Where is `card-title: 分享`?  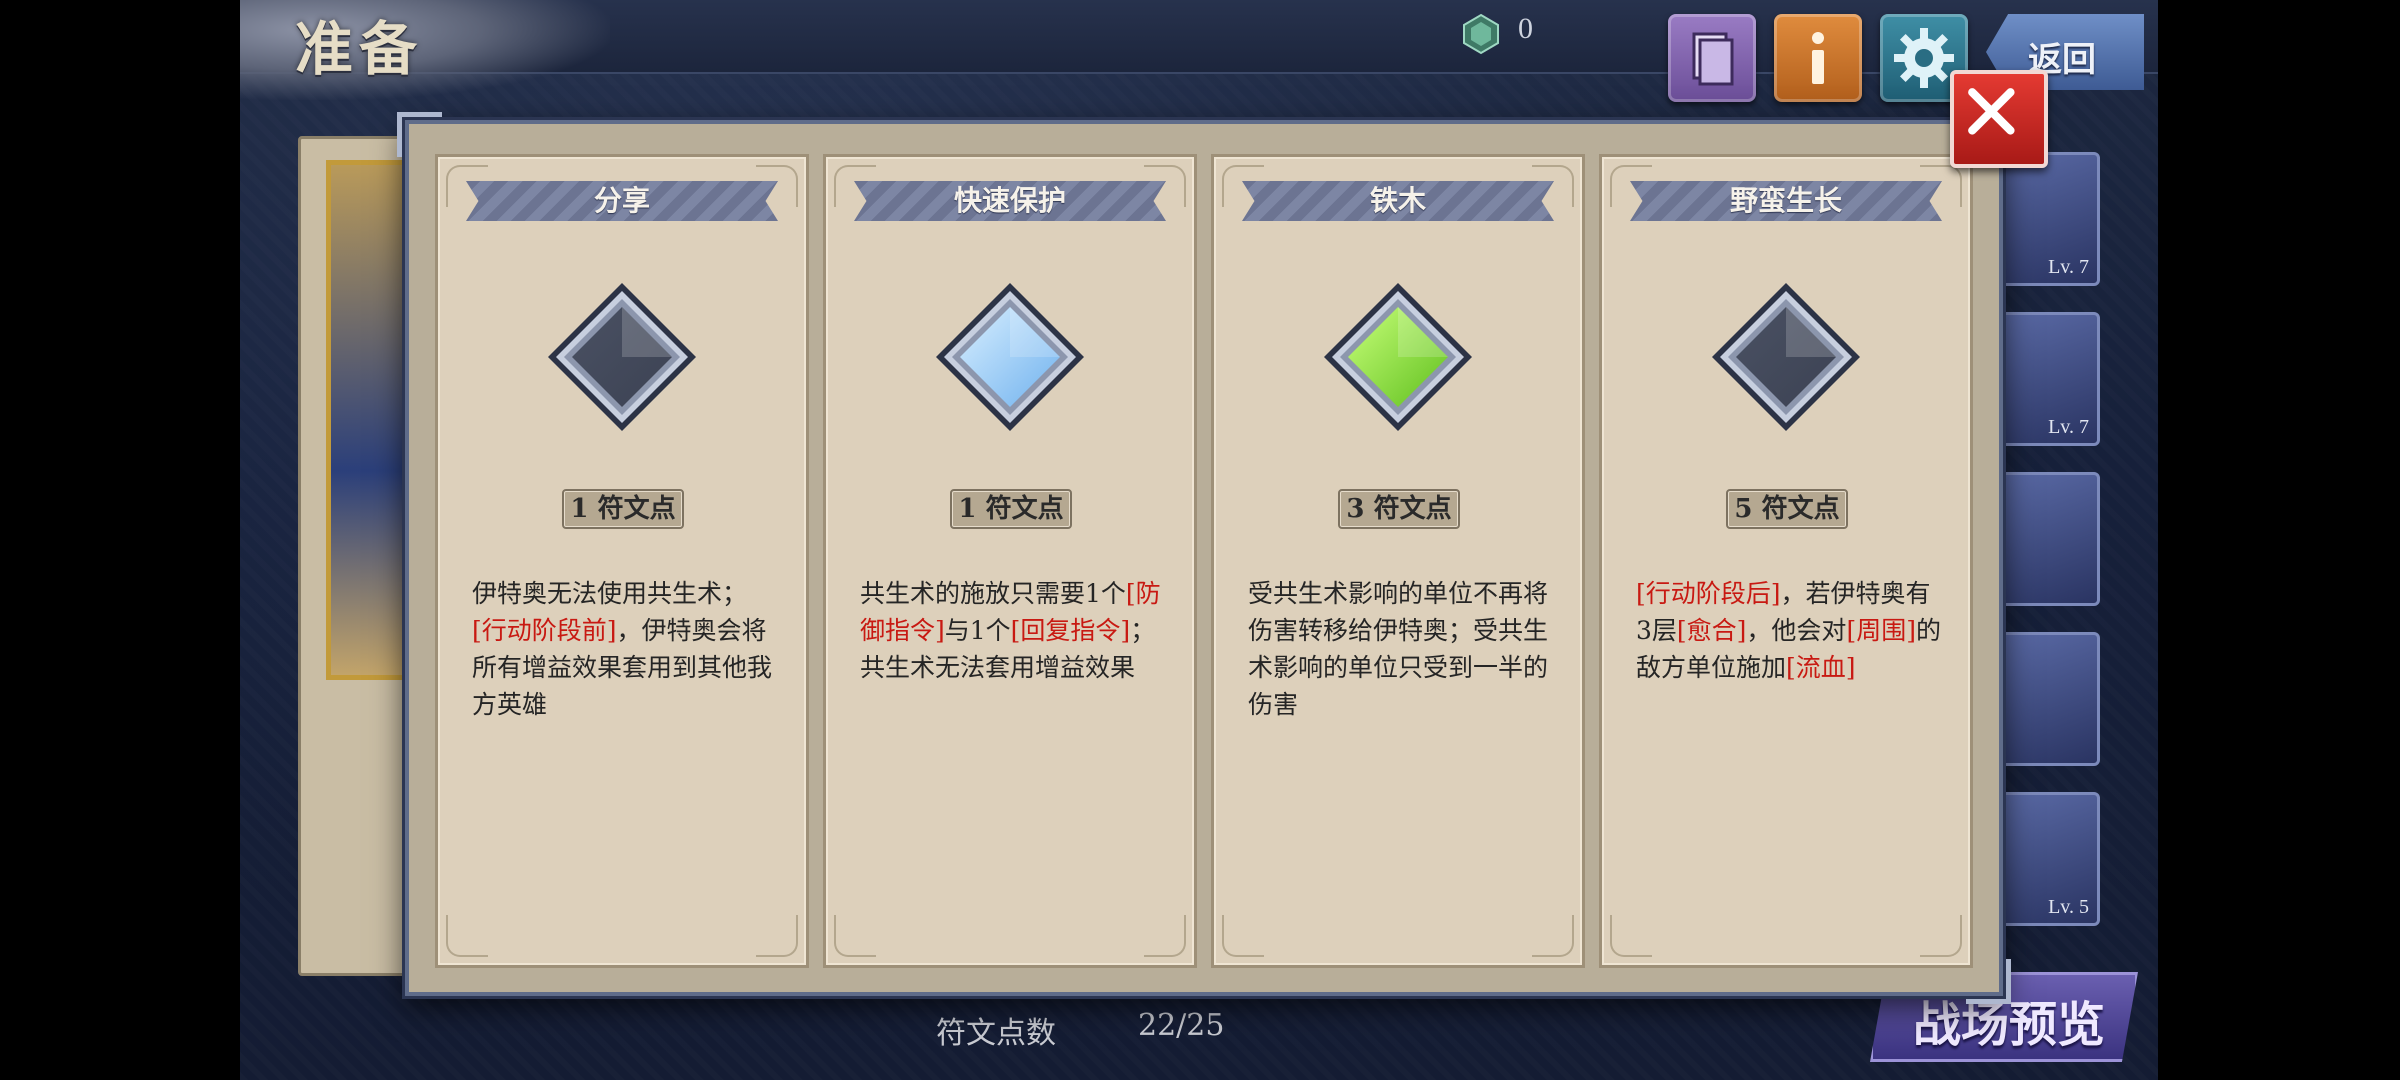
card-title: 分享 is located at coordinates (621, 200).